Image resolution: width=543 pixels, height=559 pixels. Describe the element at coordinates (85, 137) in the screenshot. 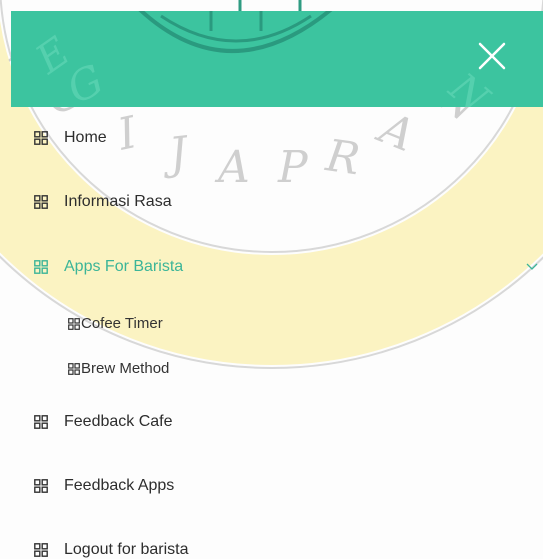

I see `menu-item-label: Home` at that location.